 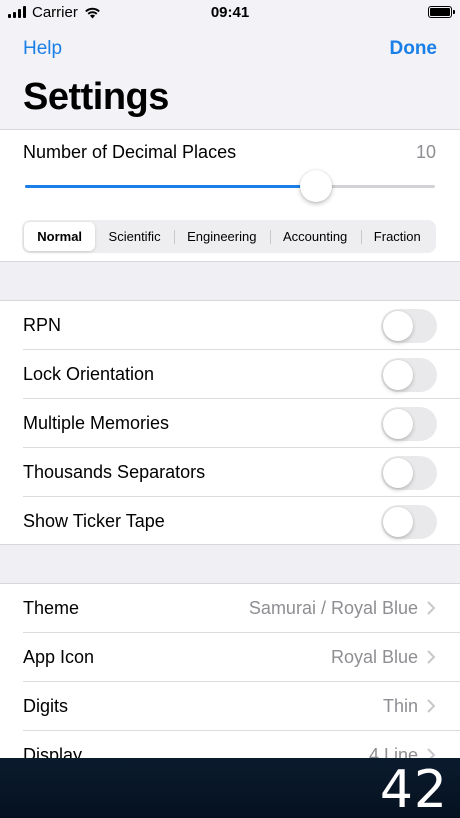 What do you see at coordinates (171, 186) in the screenshot?
I see `slider-fill` at bounding box center [171, 186].